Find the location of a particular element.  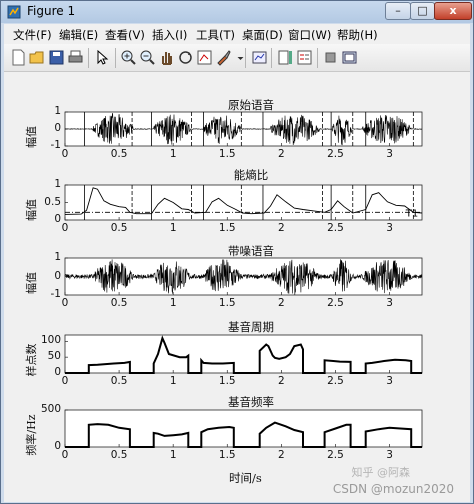

new-figure-icon is located at coordinates (18, 57).